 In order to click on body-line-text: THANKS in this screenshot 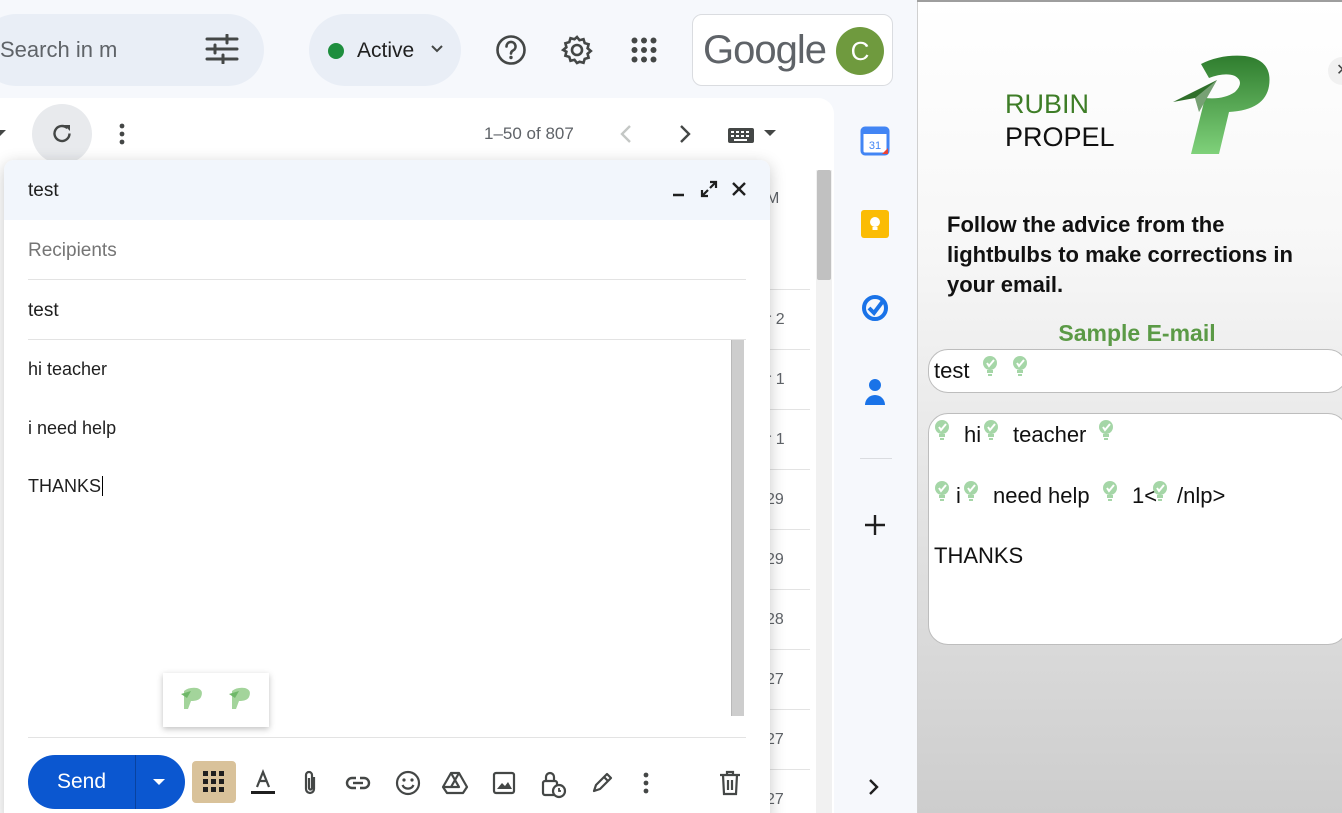, I will do `click(65, 486)`.